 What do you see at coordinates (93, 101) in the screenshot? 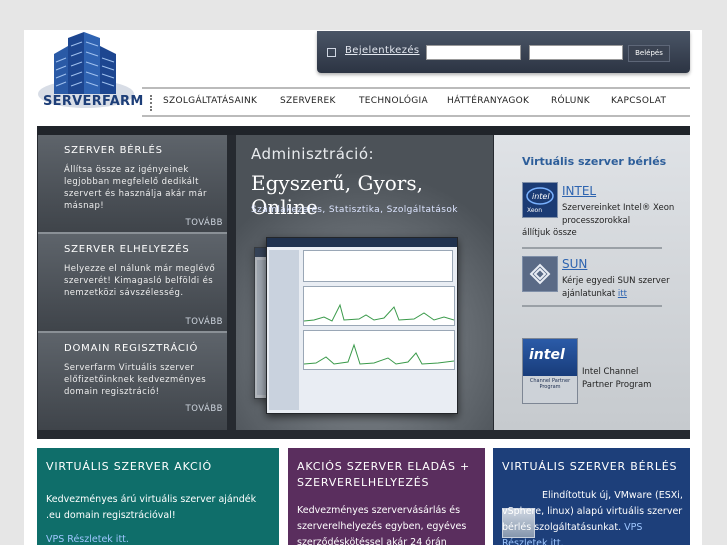
I see `logo-text: SERVERFARM` at bounding box center [93, 101].